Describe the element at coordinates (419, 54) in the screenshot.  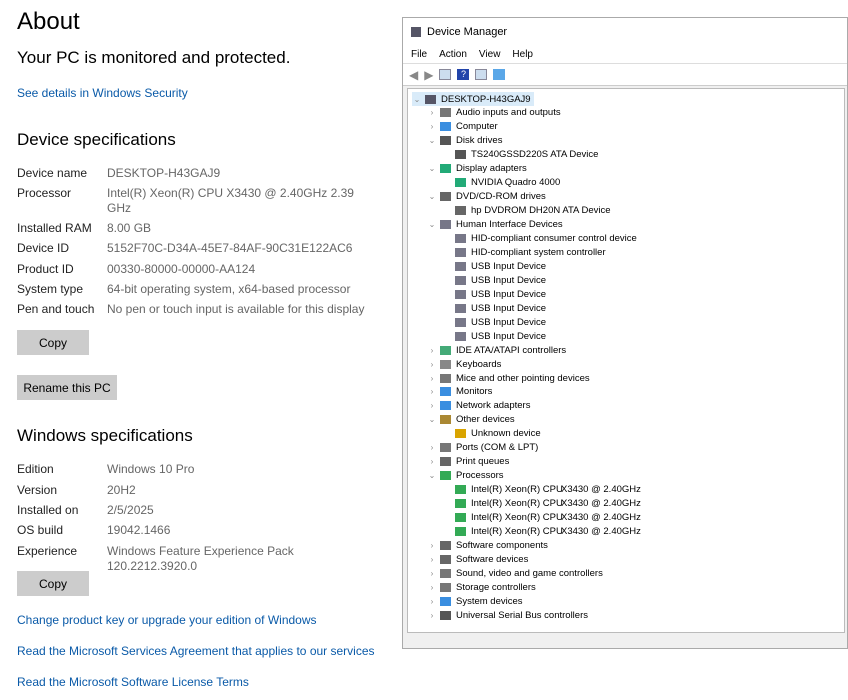
I see `menu-file: File` at that location.